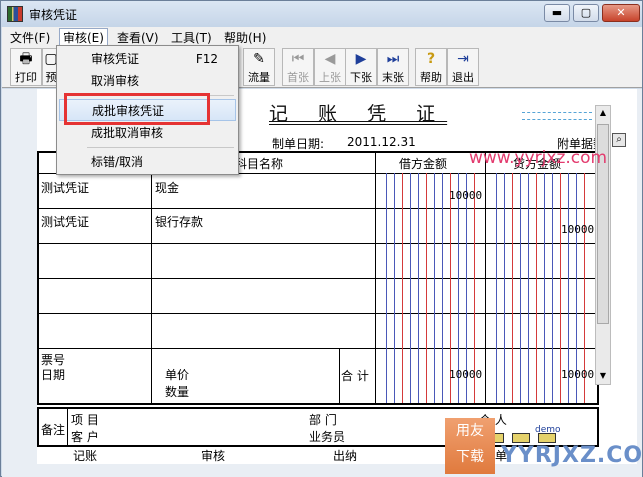  What do you see at coordinates (177, 375) in the screenshot?
I see `unit-price-label: 单价` at bounding box center [177, 375].